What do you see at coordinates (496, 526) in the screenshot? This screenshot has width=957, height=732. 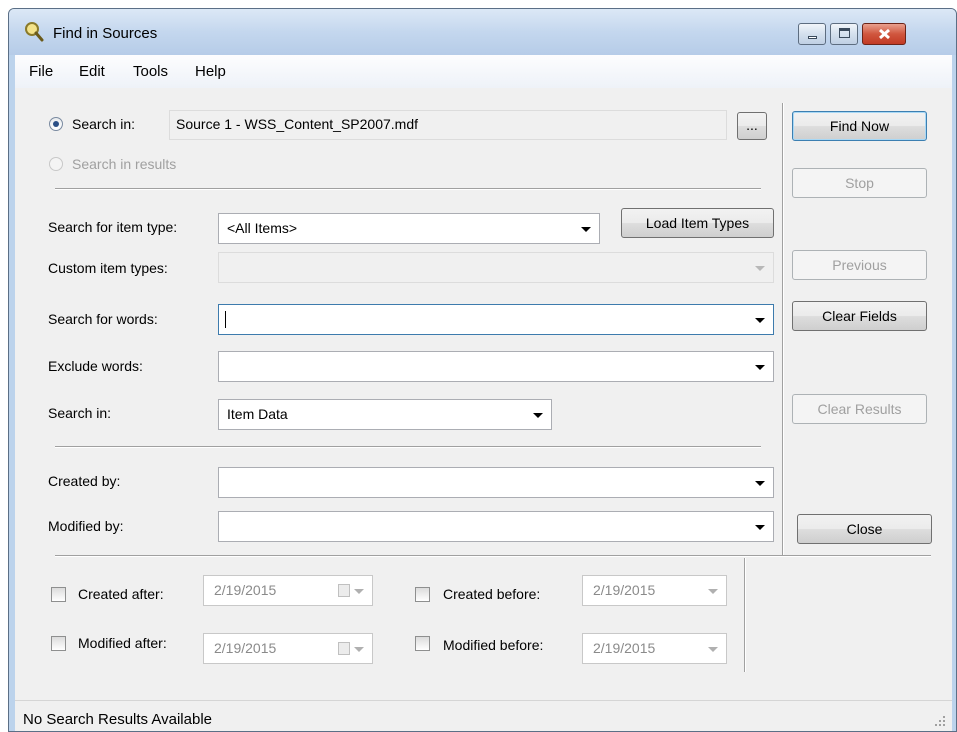 I see `modified-by-input` at bounding box center [496, 526].